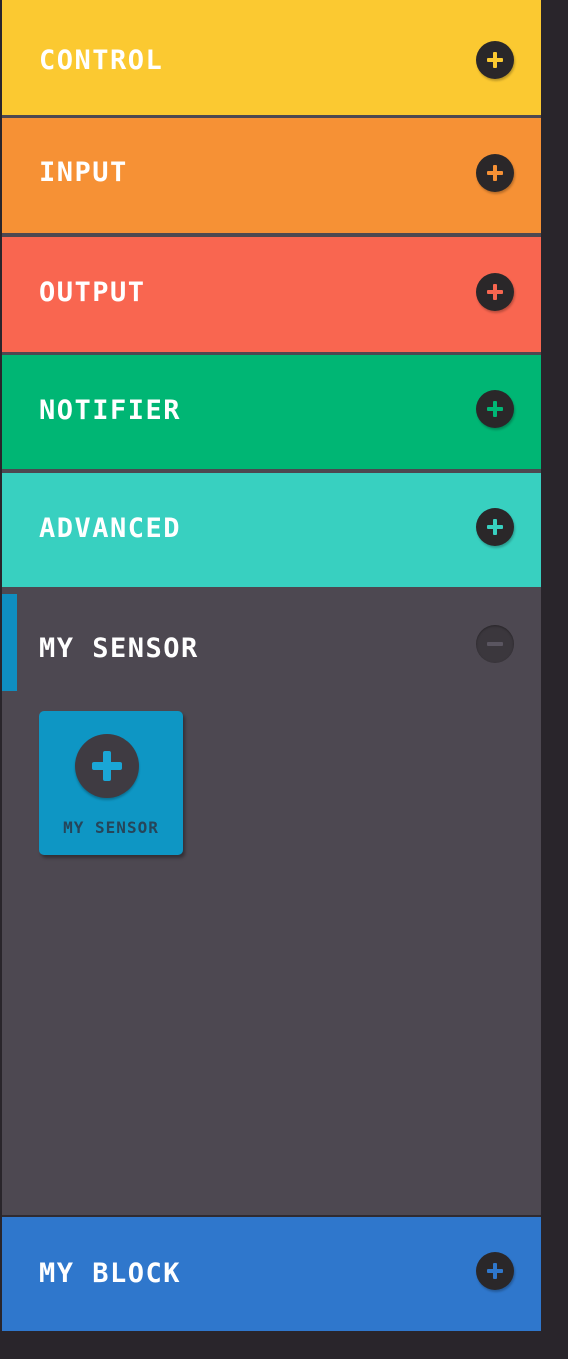 Image resolution: width=568 pixels, height=1359 pixels. I want to click on collapse-my-sensor-button, so click(495, 644).